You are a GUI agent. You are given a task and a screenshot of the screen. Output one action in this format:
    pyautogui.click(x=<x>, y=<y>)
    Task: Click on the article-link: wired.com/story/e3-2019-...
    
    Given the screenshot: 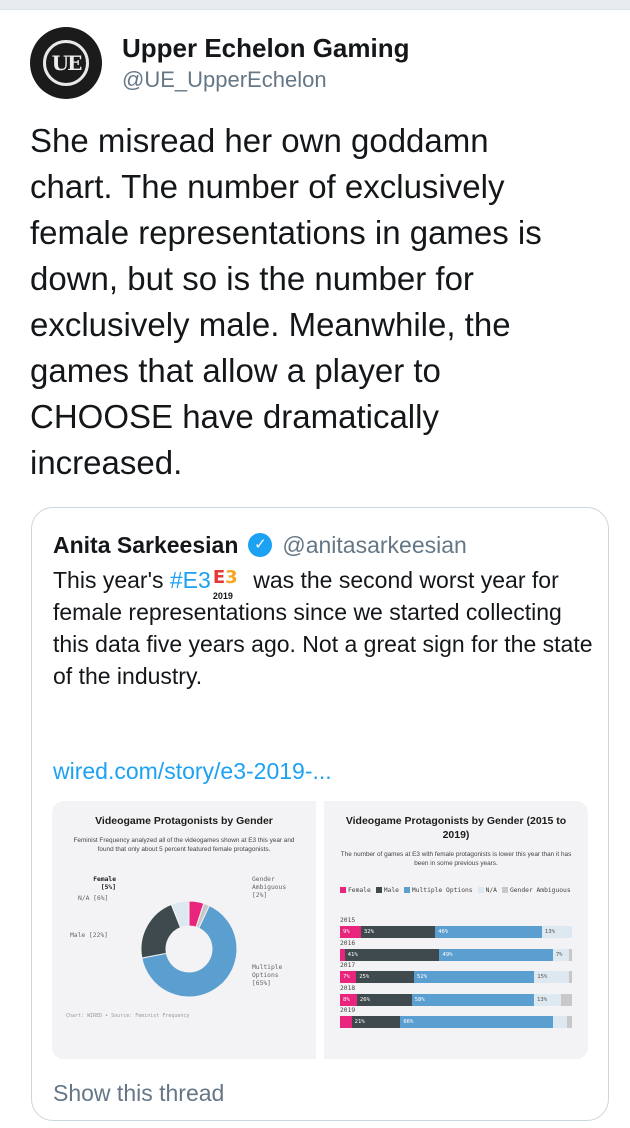 What is the action you would take?
    pyautogui.click(x=192, y=771)
    